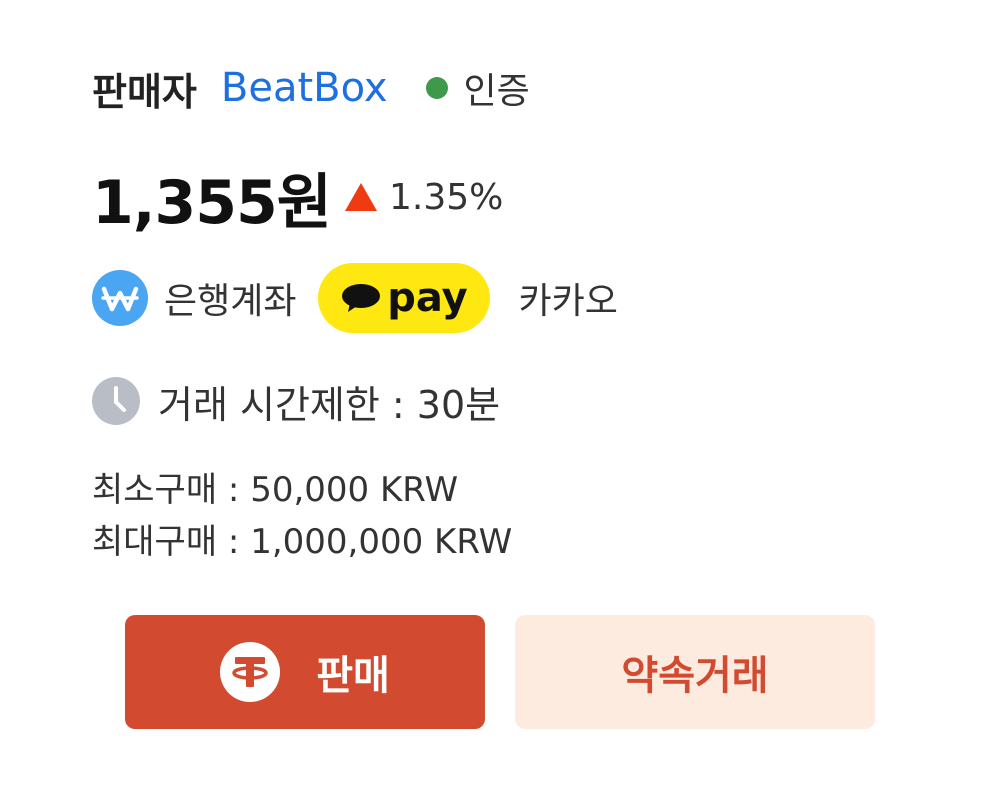 The image size is (1000, 800). What do you see at coordinates (120, 298) in the screenshot?
I see `won-icon` at bounding box center [120, 298].